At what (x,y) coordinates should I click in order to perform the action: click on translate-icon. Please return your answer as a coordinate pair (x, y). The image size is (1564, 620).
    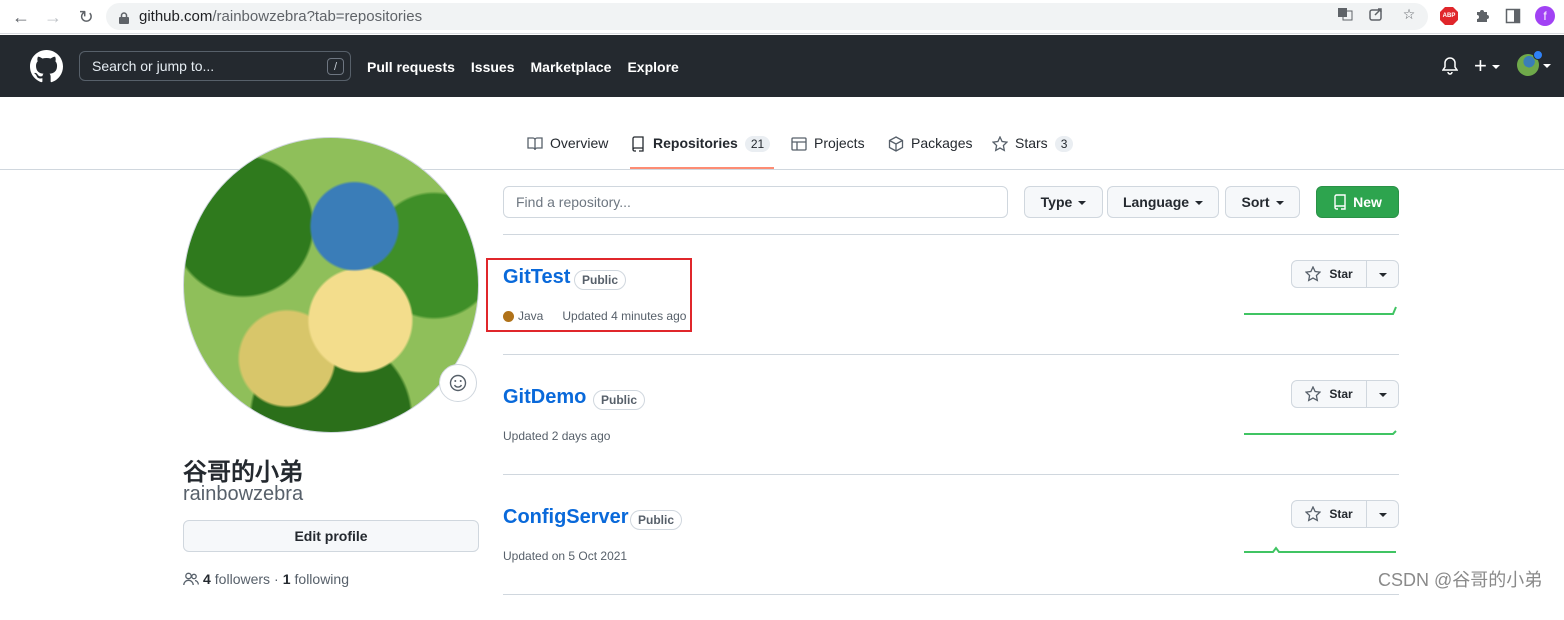
    Looking at the image, I should click on (1345, 14).